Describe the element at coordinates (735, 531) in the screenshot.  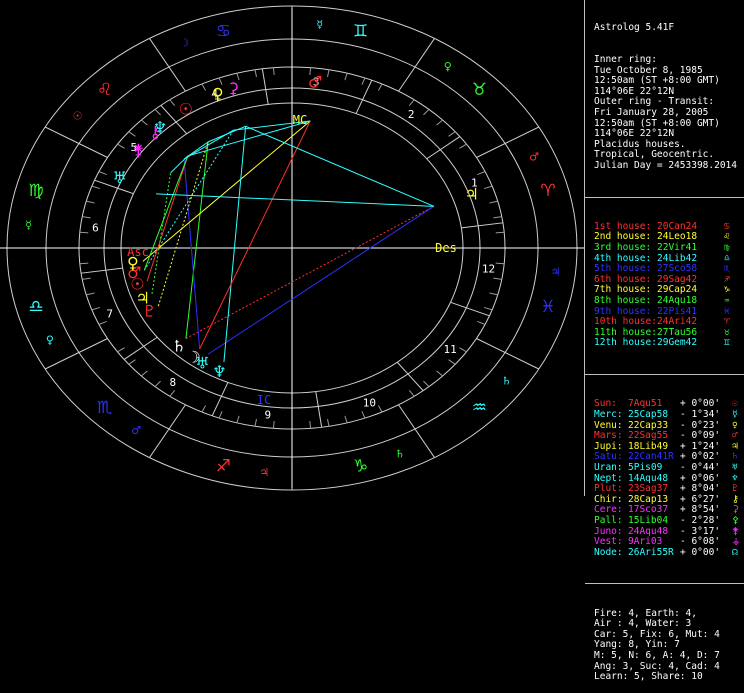
I see `planet-icon: ⚵` at that location.